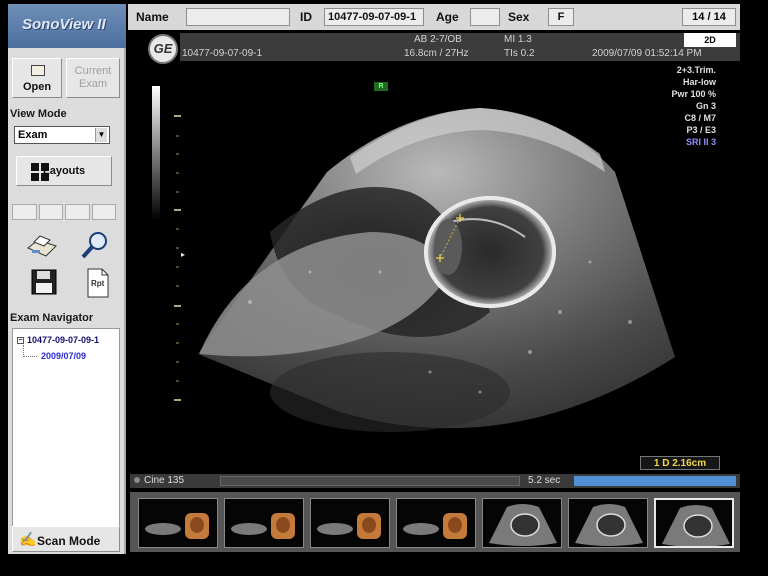 The height and width of the screenshot is (576, 768). I want to click on view-mode-value: Exam, so click(33, 135).